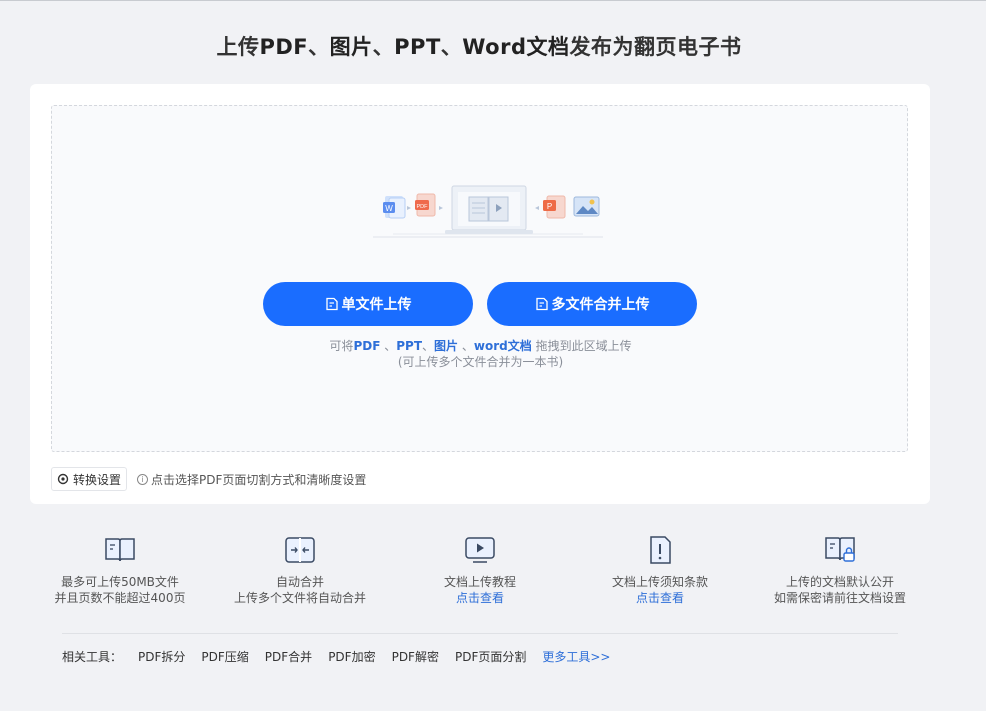  I want to click on settings-hint: i 点击选择PDF页面切割方式和清晰度设置, so click(251, 479).